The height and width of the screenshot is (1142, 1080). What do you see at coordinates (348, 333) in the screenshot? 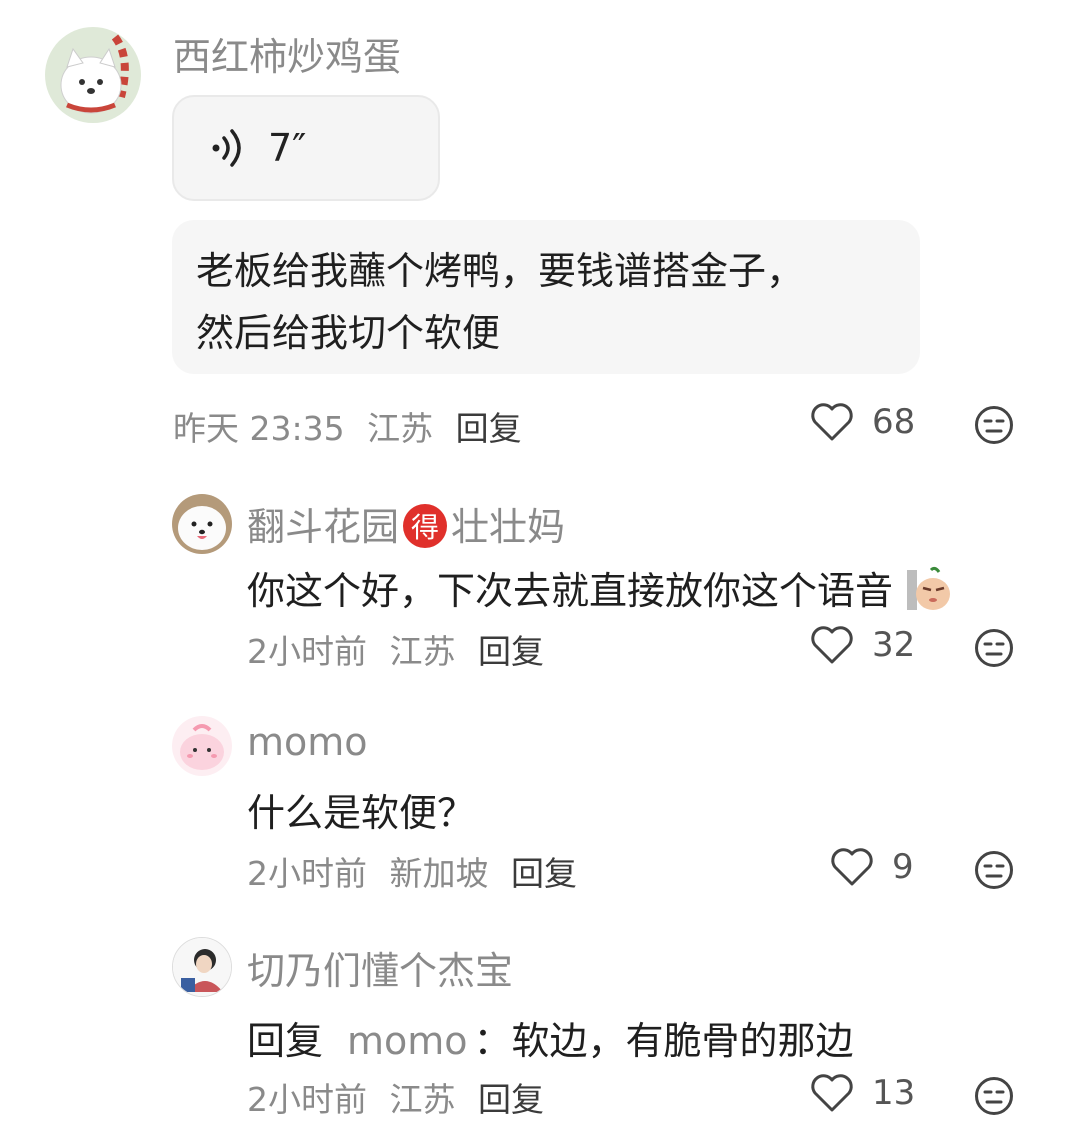
I see `transcript-line: 然后给我切个软便` at bounding box center [348, 333].